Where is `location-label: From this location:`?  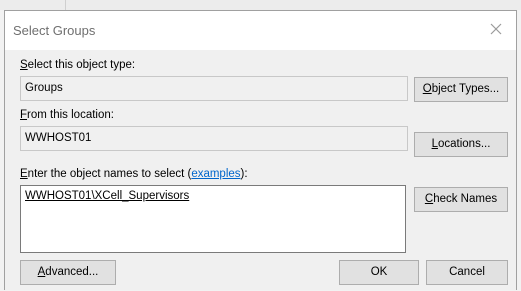
location-label: From this location: is located at coordinates (67, 115).